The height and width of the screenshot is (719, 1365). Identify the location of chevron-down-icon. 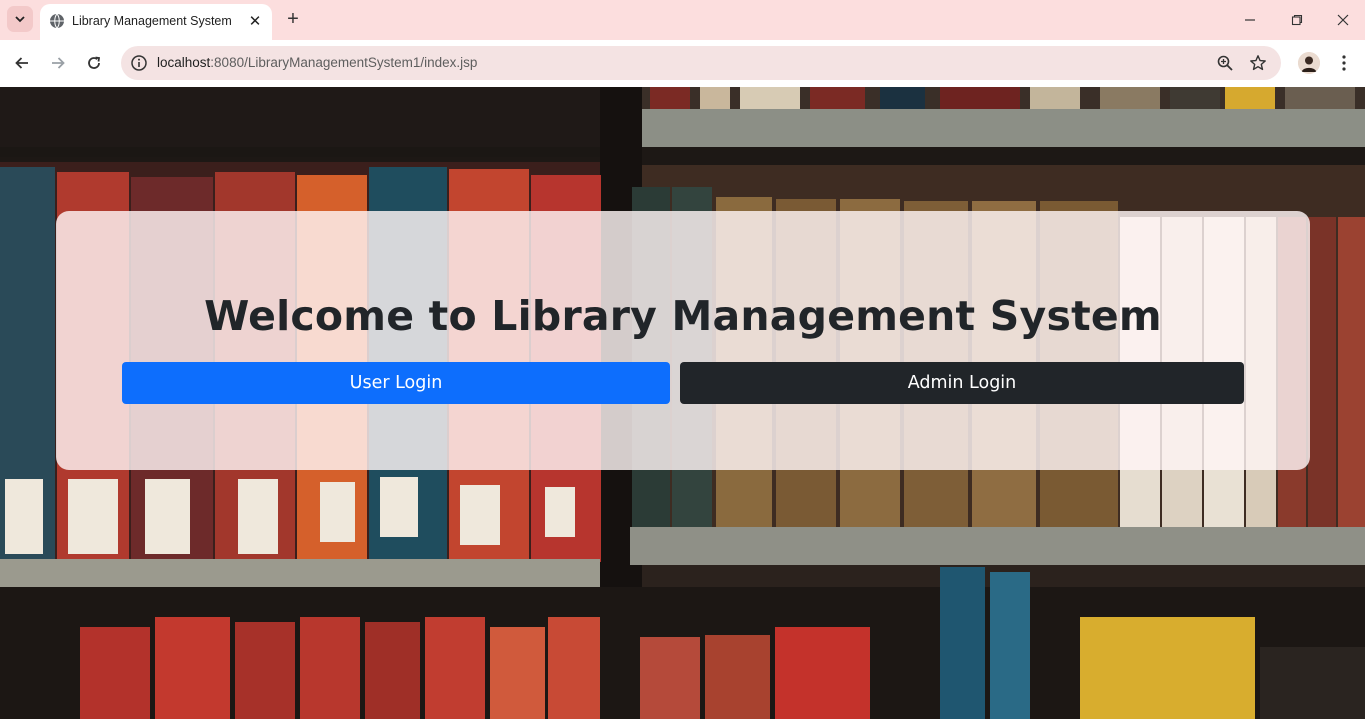
(20, 19).